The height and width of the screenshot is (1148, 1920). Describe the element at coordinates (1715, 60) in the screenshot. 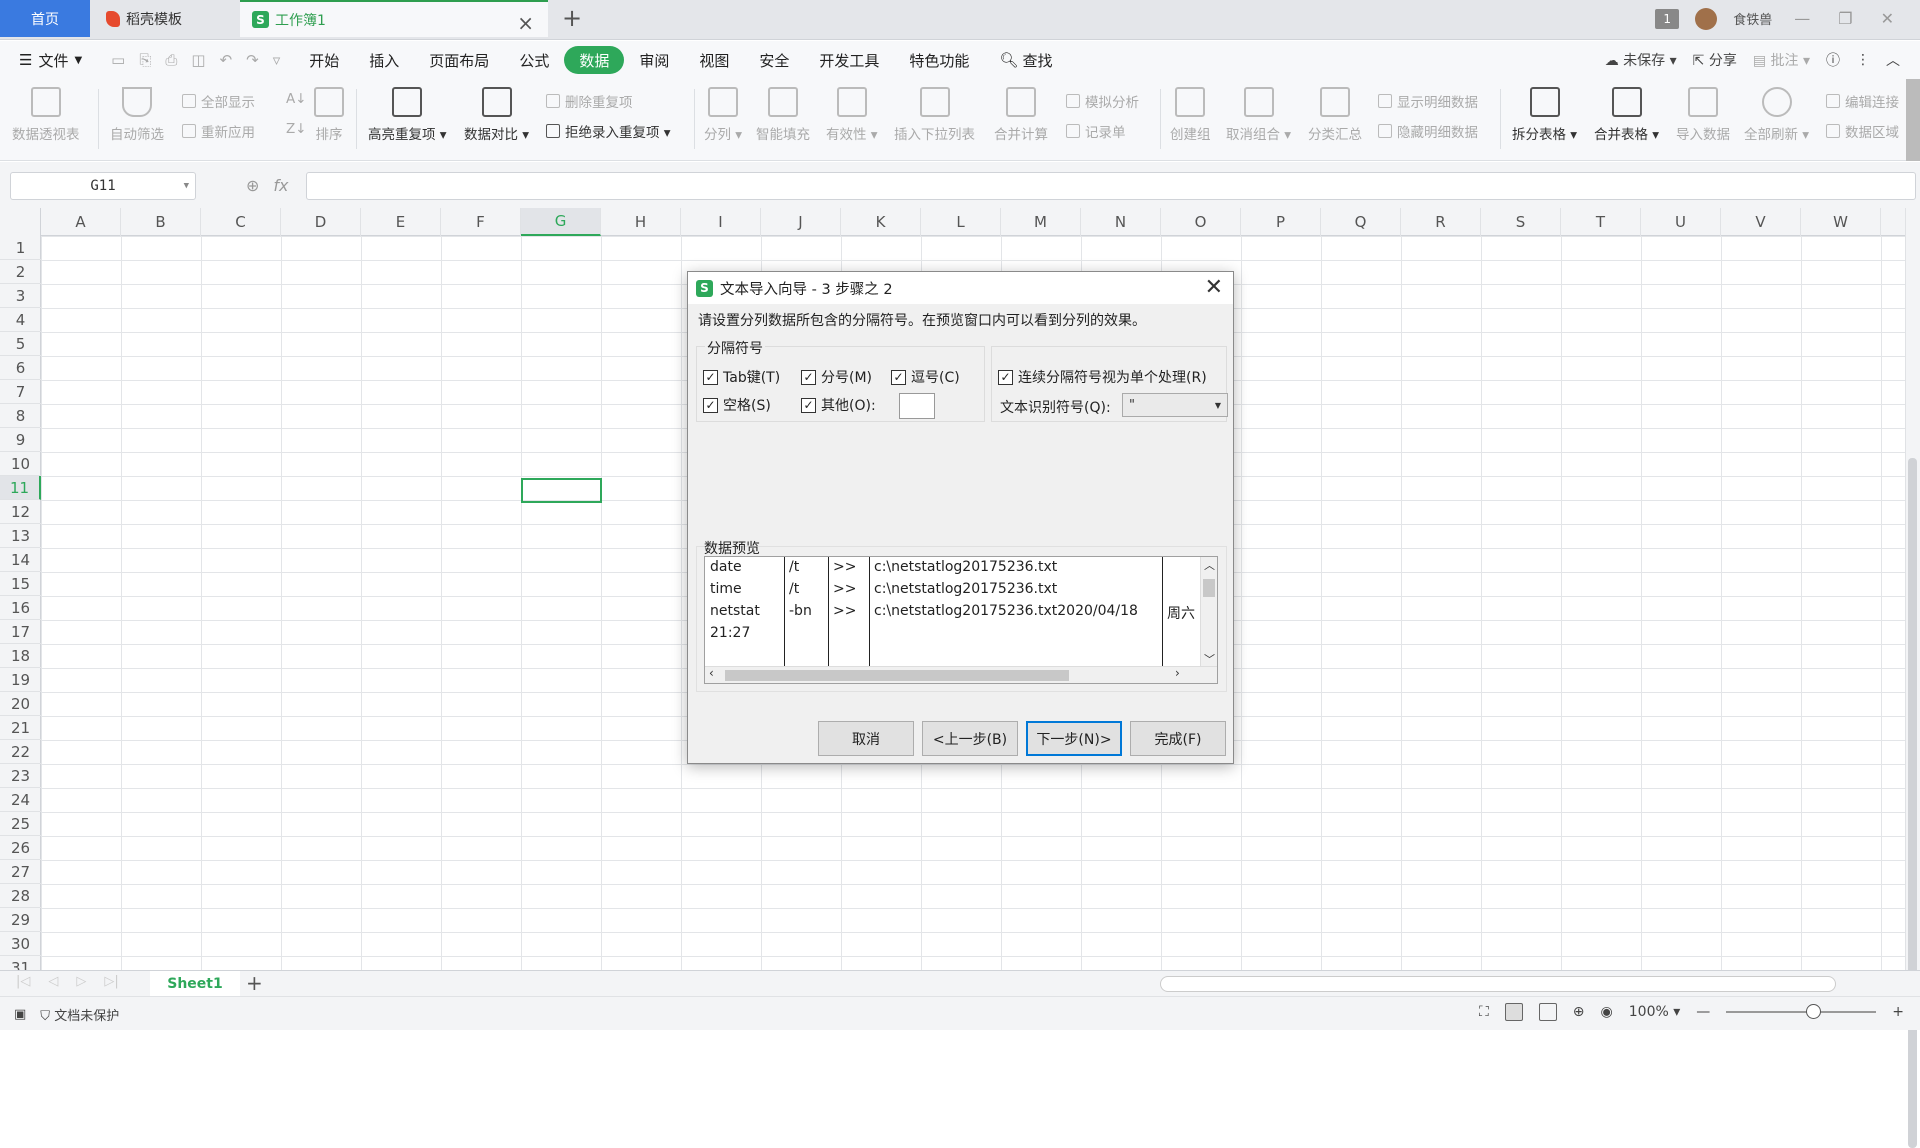

I see `share-button: ⇱ 分享` at that location.